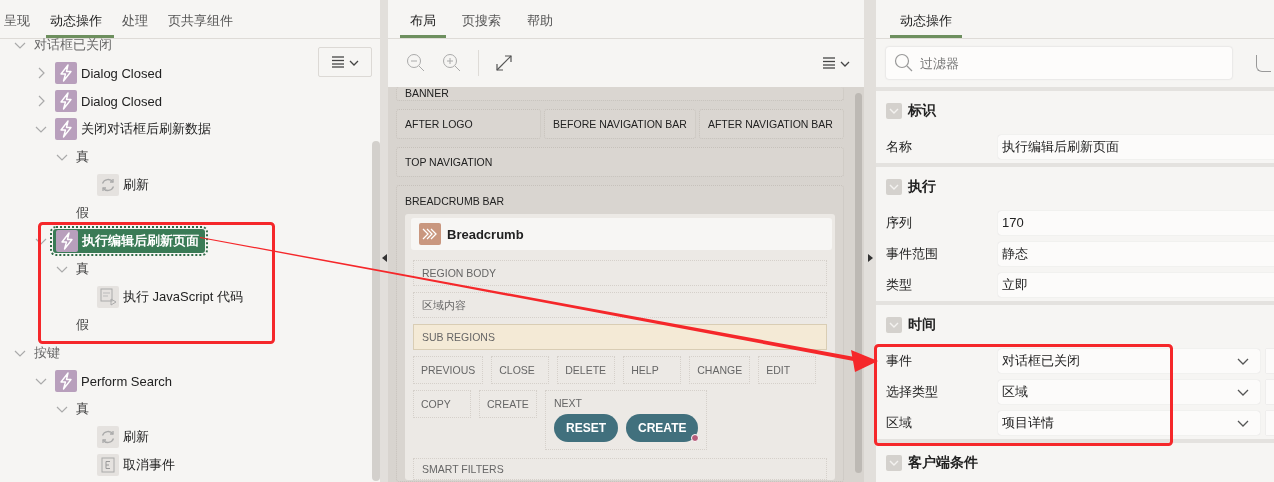 The image size is (1274, 482). I want to click on container-label: BREADCRUMB BAR, so click(455, 201).